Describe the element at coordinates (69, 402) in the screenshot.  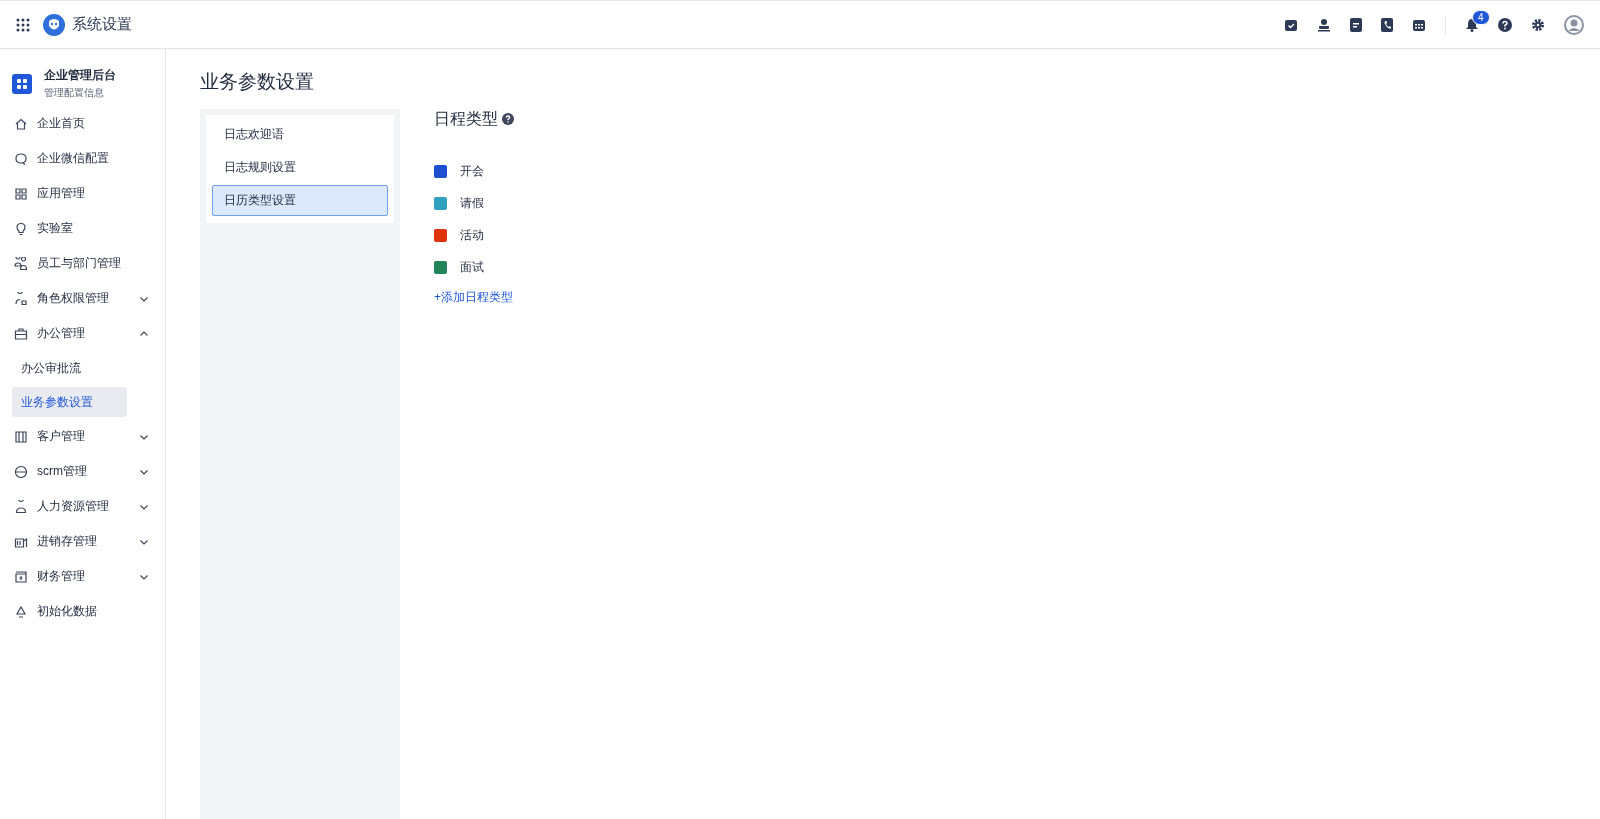
I see `sidebar-subitem: 业务参数设置` at that location.